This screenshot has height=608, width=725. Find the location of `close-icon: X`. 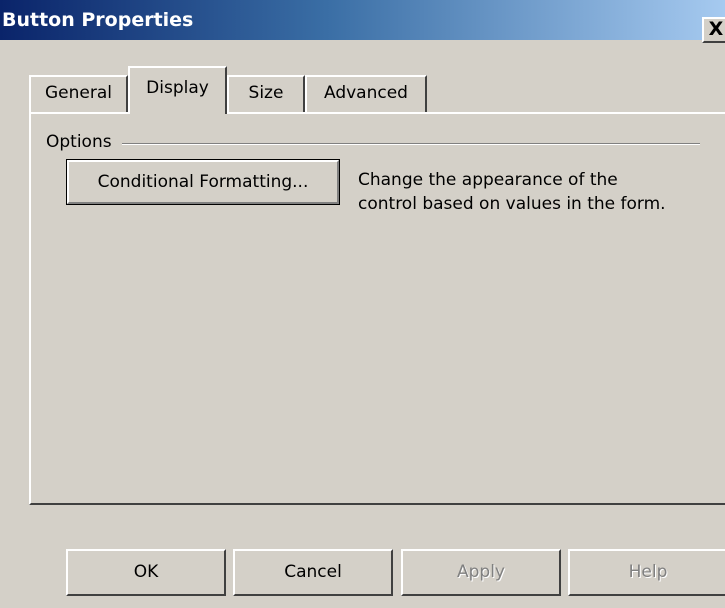

close-icon: X is located at coordinates (716, 29).